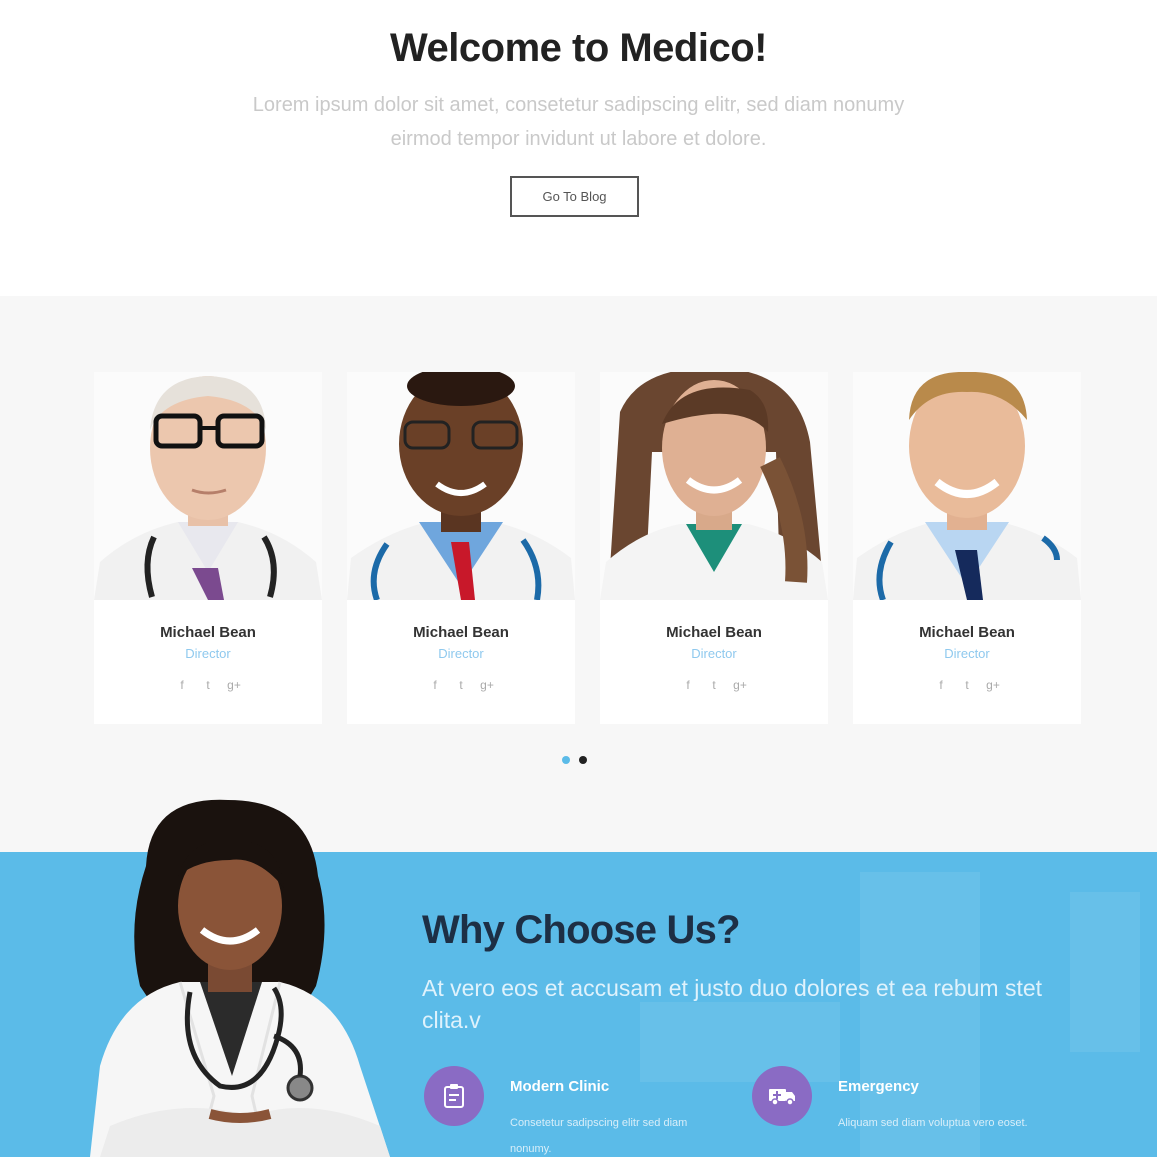 The width and height of the screenshot is (1157, 1157). I want to click on feature-title: Emergency, so click(878, 1086).